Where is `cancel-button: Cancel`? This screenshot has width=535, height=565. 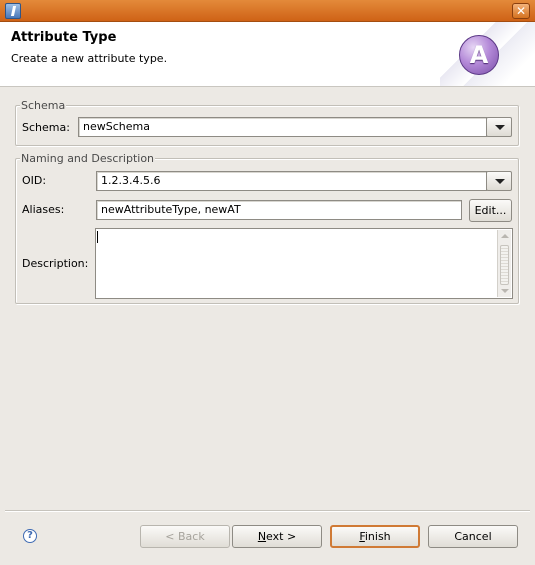
cancel-button: Cancel is located at coordinates (473, 536).